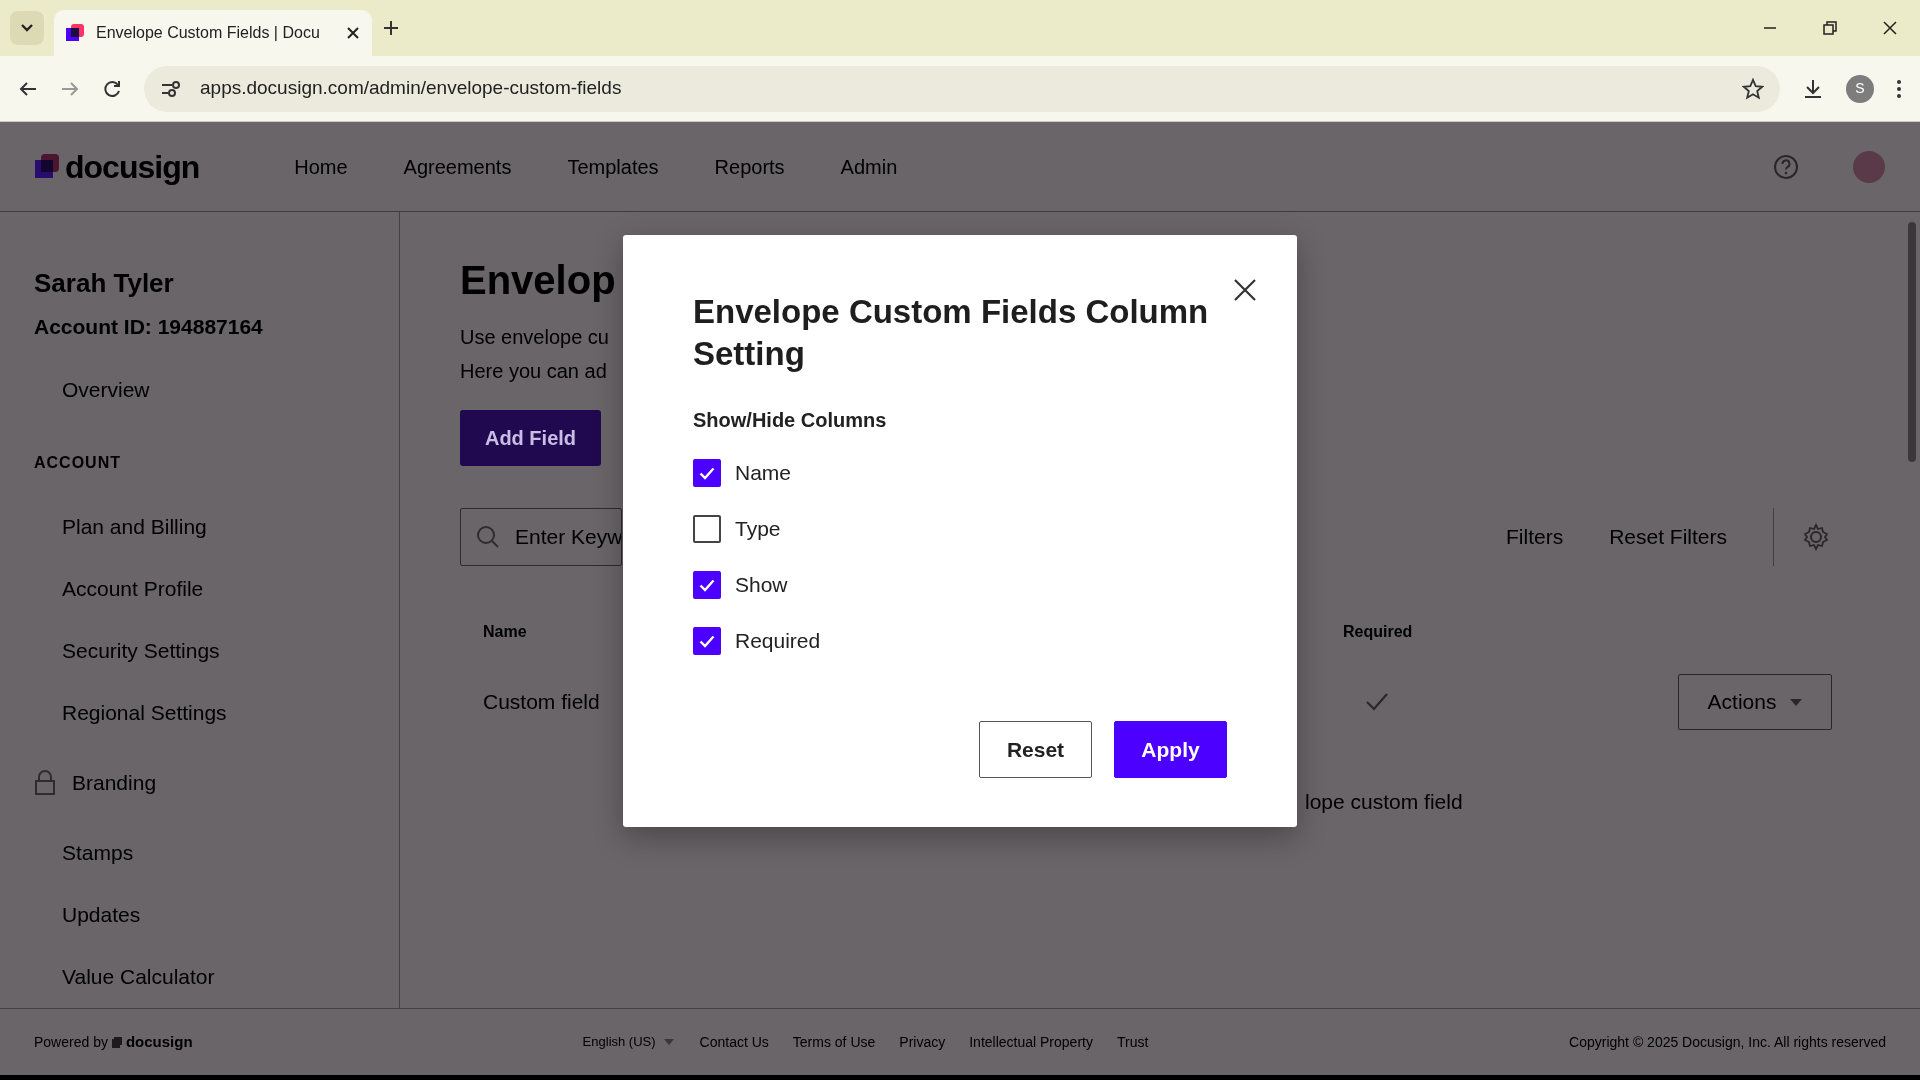 This screenshot has width=1920, height=1080. What do you see at coordinates (1830, 28) in the screenshot?
I see `restore-icon` at bounding box center [1830, 28].